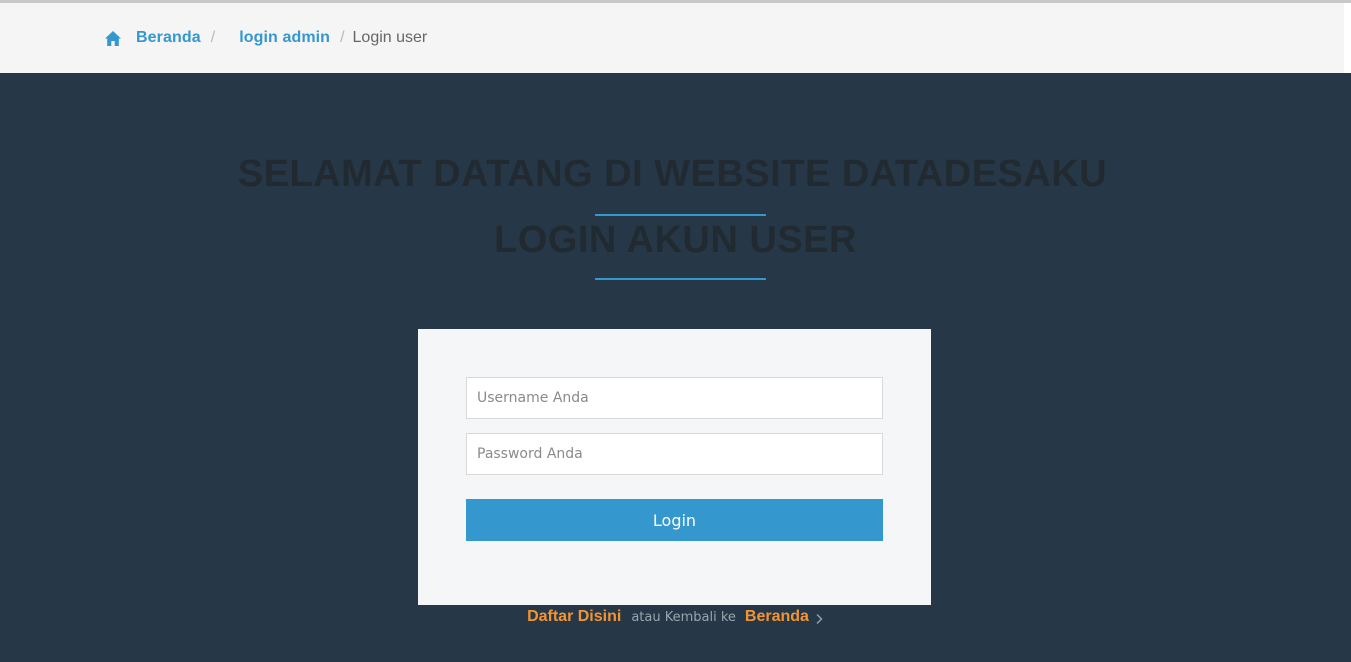 The image size is (1351, 662). Describe the element at coordinates (1347, 38) in the screenshot. I see `scroll-gutter` at that location.